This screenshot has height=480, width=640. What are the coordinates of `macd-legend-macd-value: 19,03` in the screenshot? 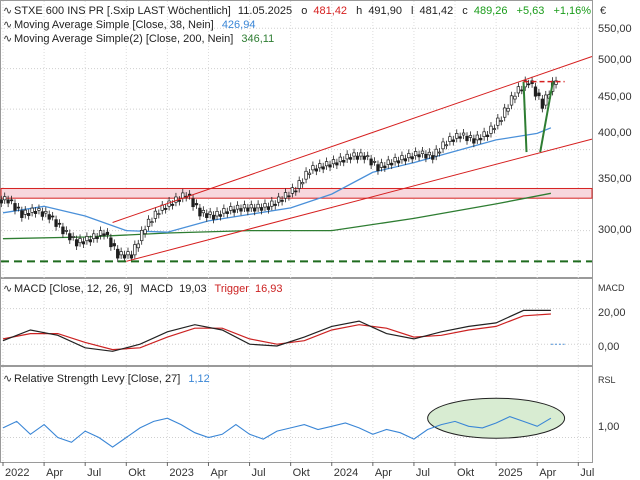 It's located at (193, 289).